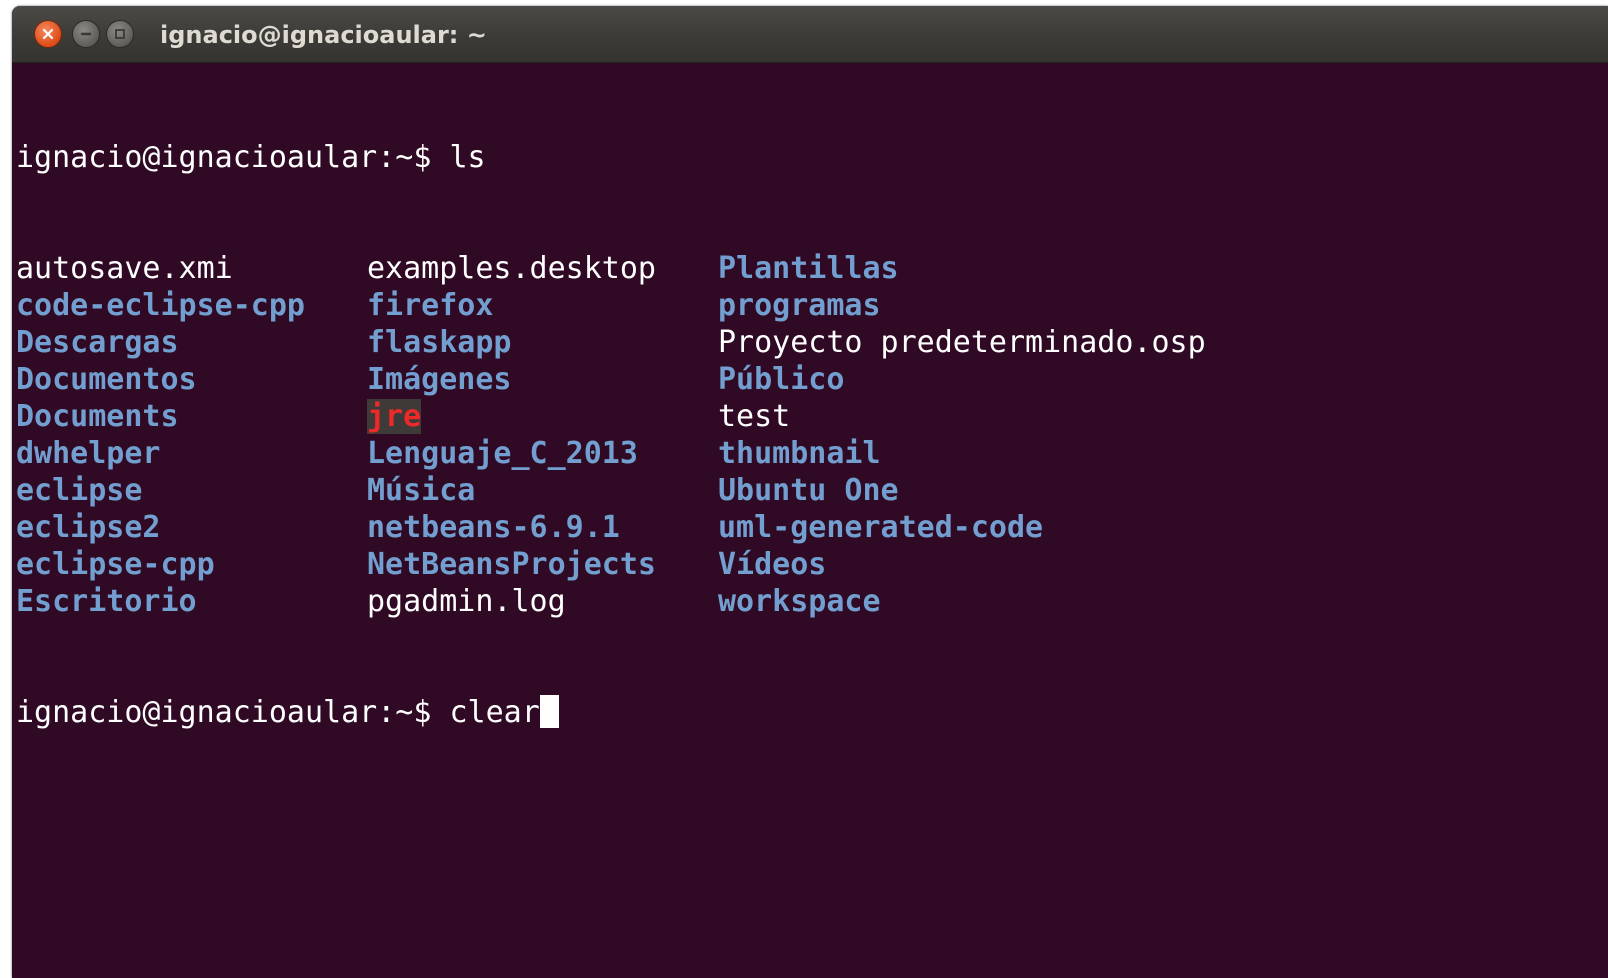  I want to click on listing-row: eclipse-cpp NetBeansProjects Vídeos, so click(812, 564).